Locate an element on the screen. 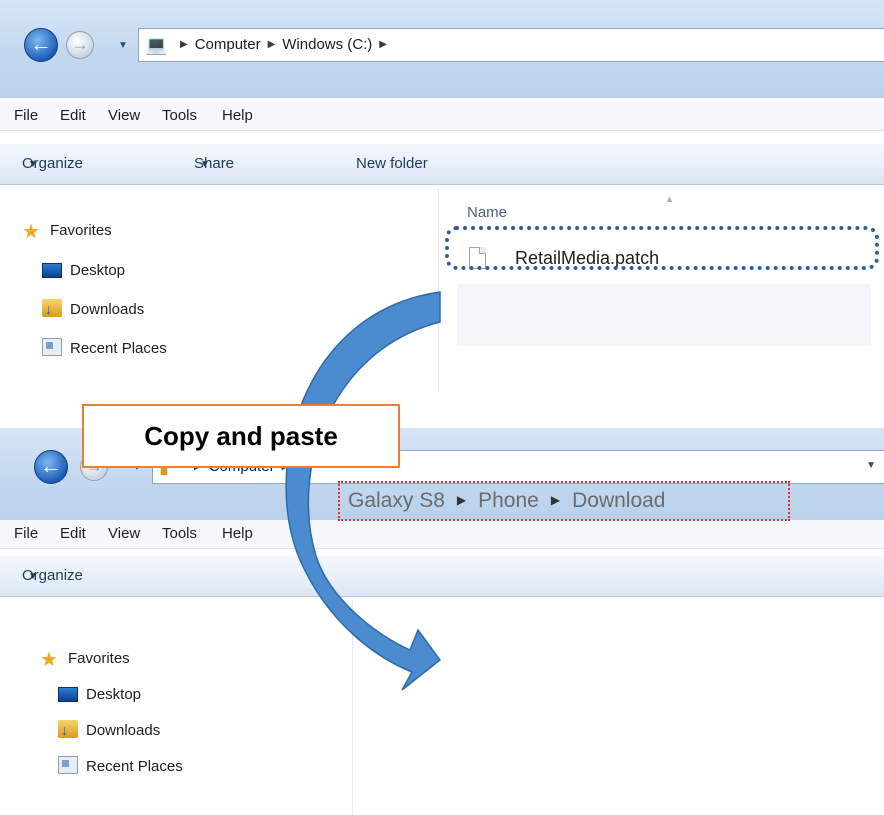 This screenshot has height=815, width=884. copy-paste-callout: Copy and paste is located at coordinates (241, 436).